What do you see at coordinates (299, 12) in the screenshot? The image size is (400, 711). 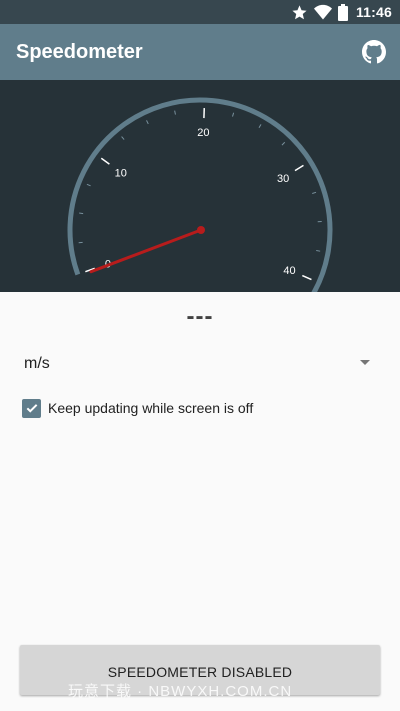 I see `star-icon` at bounding box center [299, 12].